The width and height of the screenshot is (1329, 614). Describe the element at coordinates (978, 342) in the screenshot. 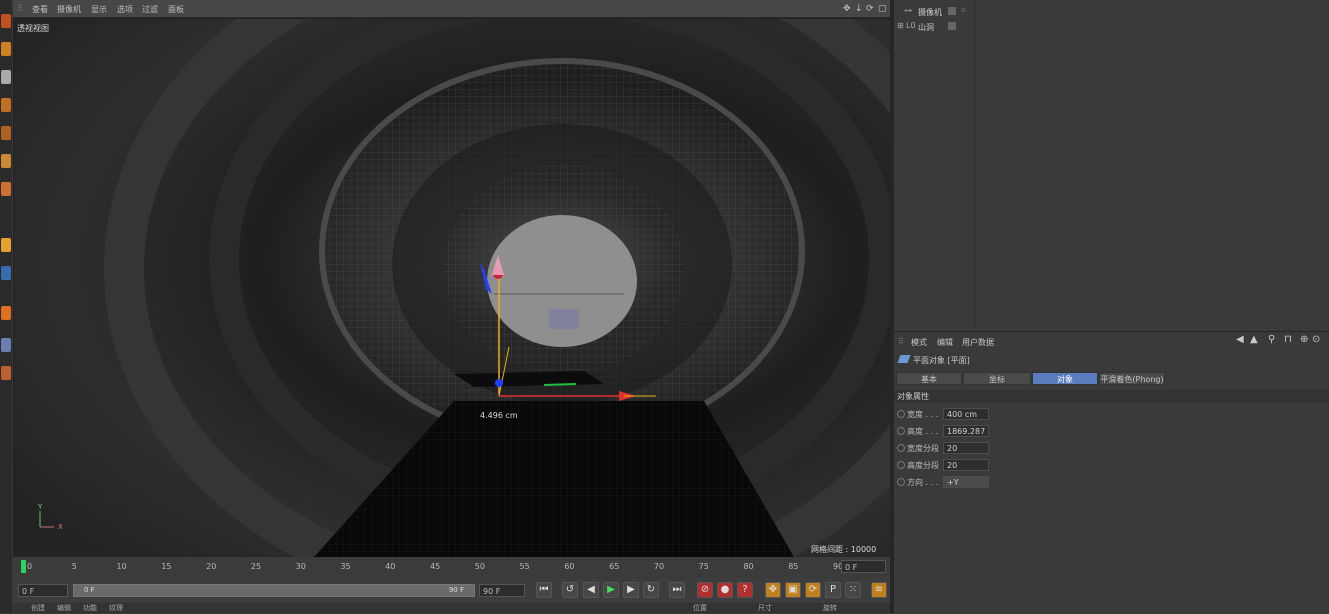

I see `attr-menu-userdata: 用户数据` at that location.